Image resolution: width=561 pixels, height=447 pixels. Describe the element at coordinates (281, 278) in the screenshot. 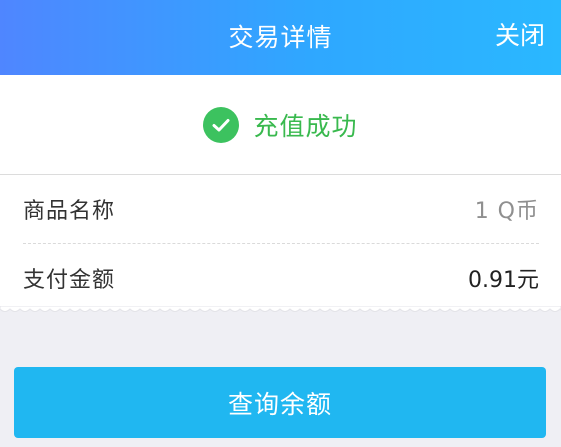

I see `detail-row-amount: 支付金额 0.91元` at that location.